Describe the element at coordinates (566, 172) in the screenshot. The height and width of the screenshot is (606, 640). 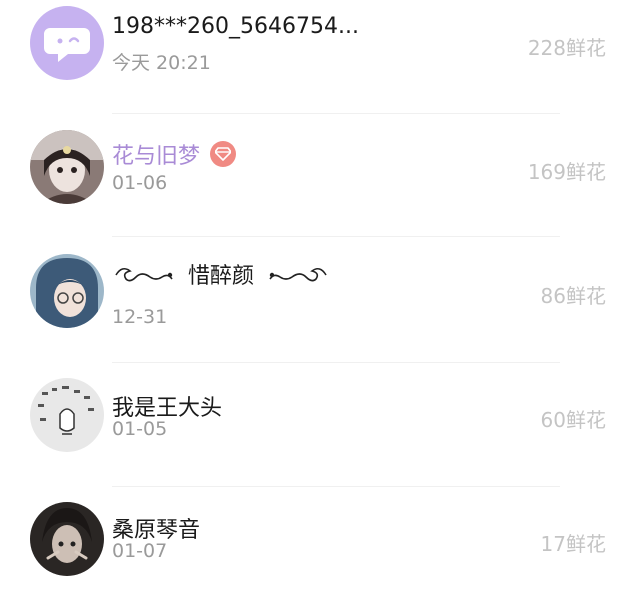
I see `flower-count: 169鲜花` at that location.